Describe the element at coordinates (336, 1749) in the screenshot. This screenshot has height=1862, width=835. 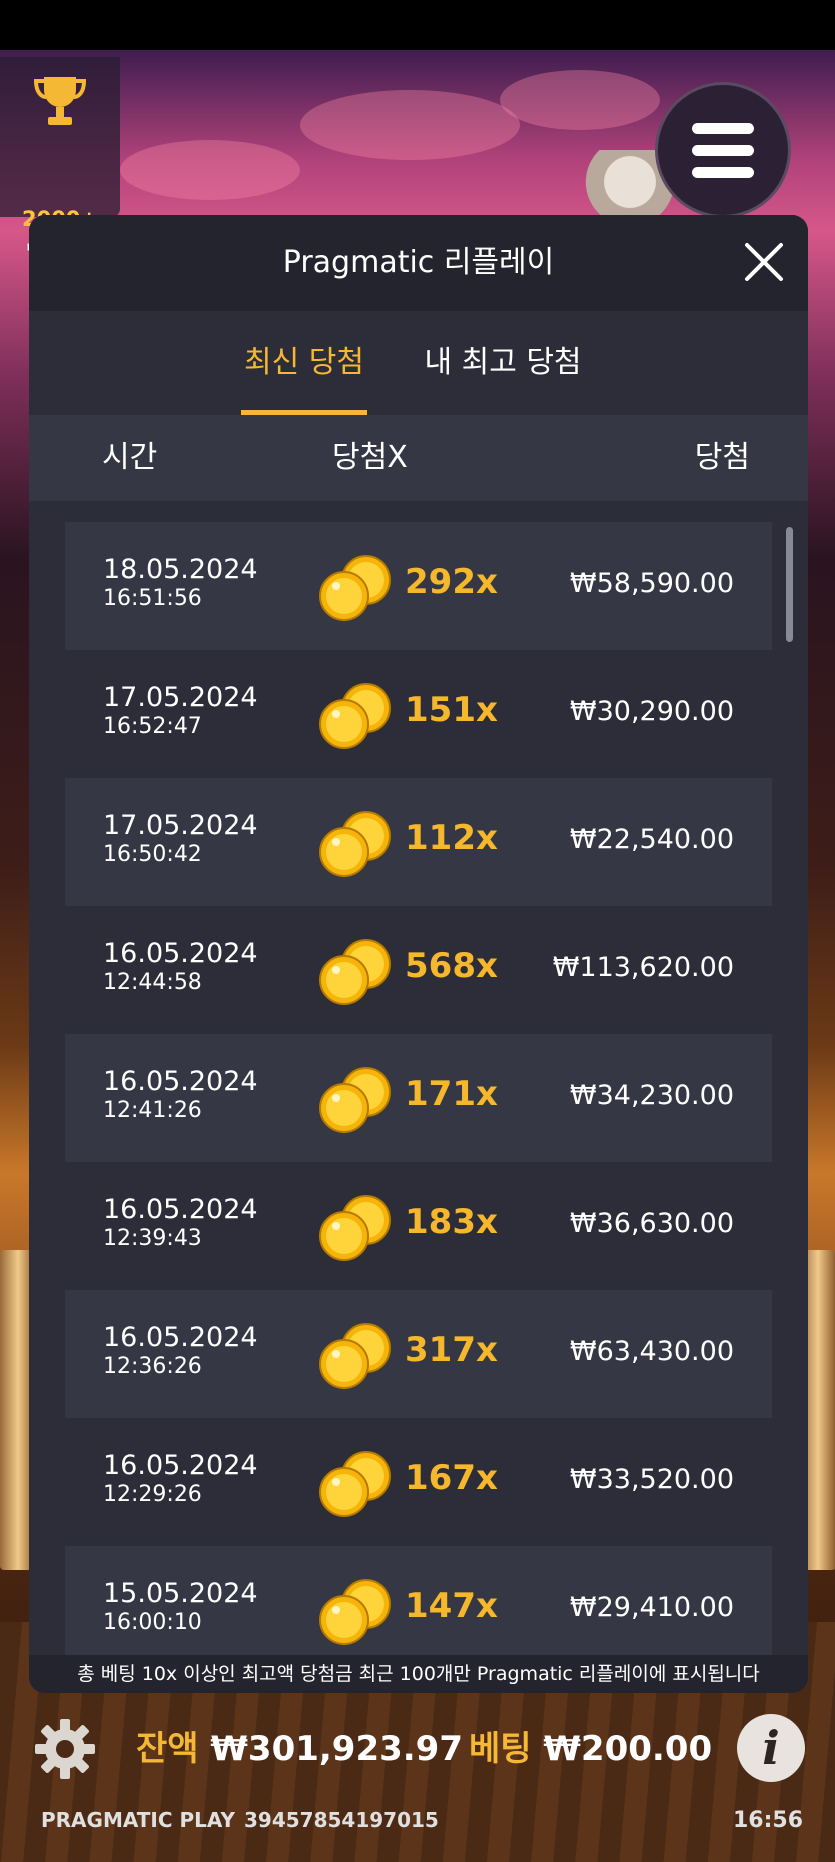
I see `balance-value: ₩301,923.97` at that location.